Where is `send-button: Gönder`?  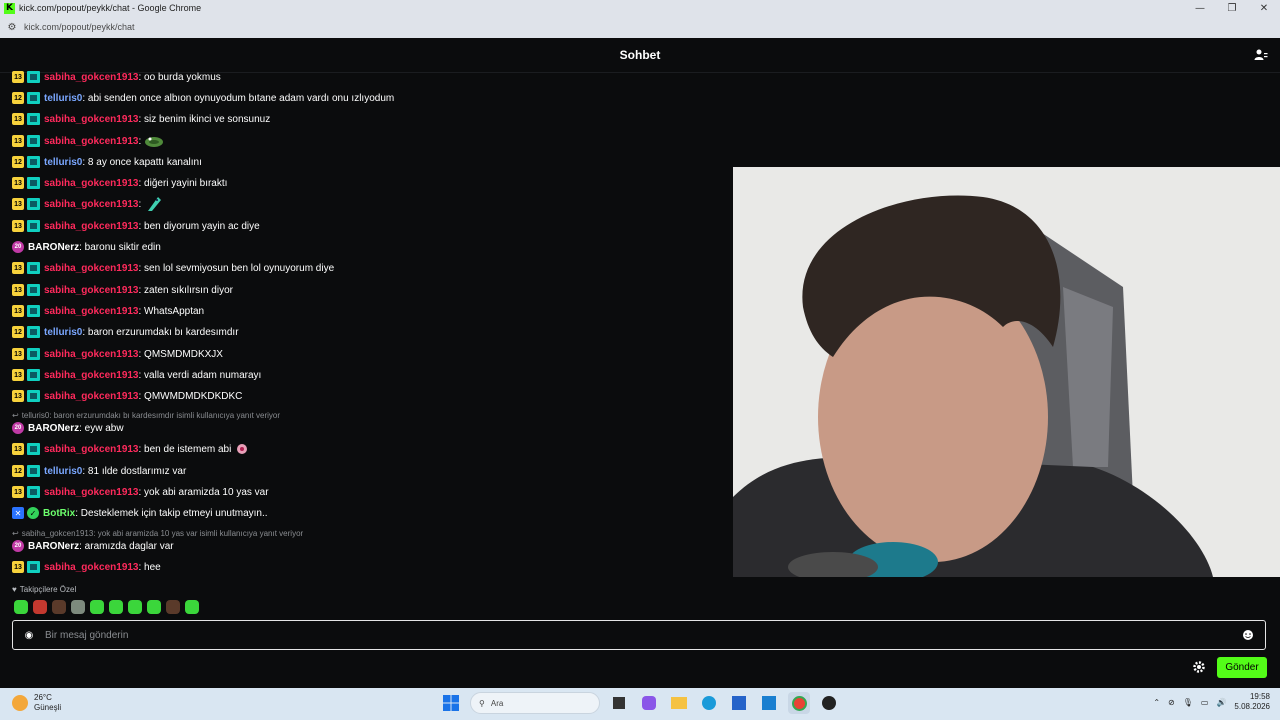 send-button: Gönder is located at coordinates (1242, 667).